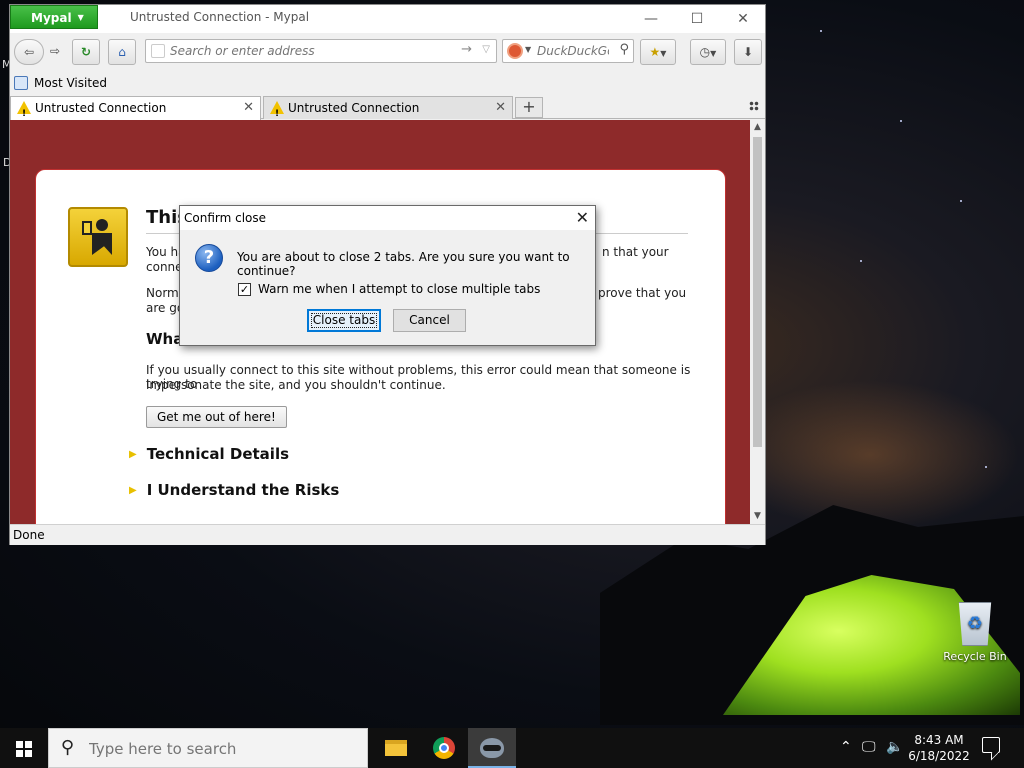 The image size is (1024, 768). What do you see at coordinates (71, 83) in the screenshot?
I see `most-visited-label: Most Visited` at bounding box center [71, 83].